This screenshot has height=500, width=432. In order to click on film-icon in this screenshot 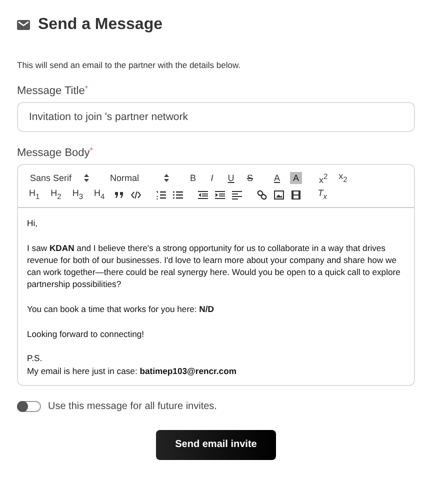, I will do `click(295, 195)`.